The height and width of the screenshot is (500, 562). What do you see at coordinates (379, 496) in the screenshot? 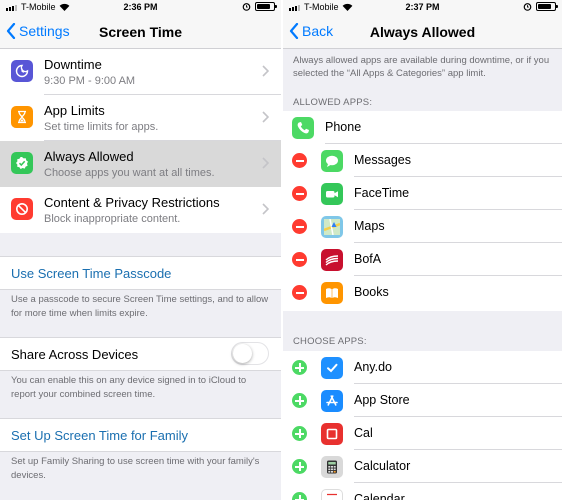
I see `app-name: Calendar` at bounding box center [379, 496].